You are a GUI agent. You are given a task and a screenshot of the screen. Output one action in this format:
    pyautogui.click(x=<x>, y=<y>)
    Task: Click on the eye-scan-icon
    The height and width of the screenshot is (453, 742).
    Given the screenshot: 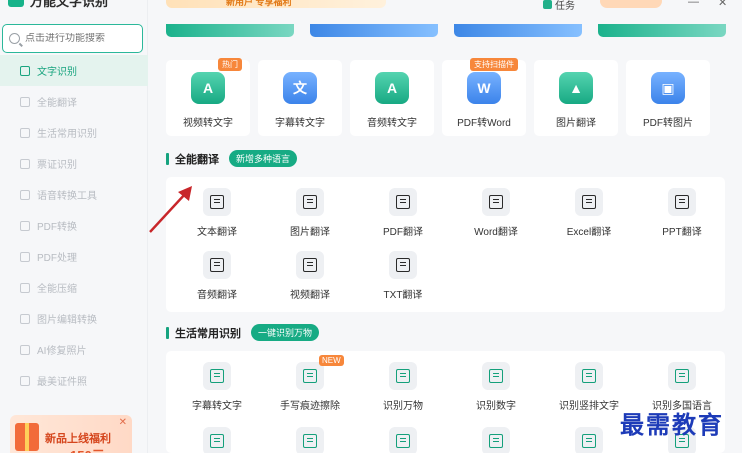 What is the action you would take?
    pyautogui.click(x=403, y=376)
    